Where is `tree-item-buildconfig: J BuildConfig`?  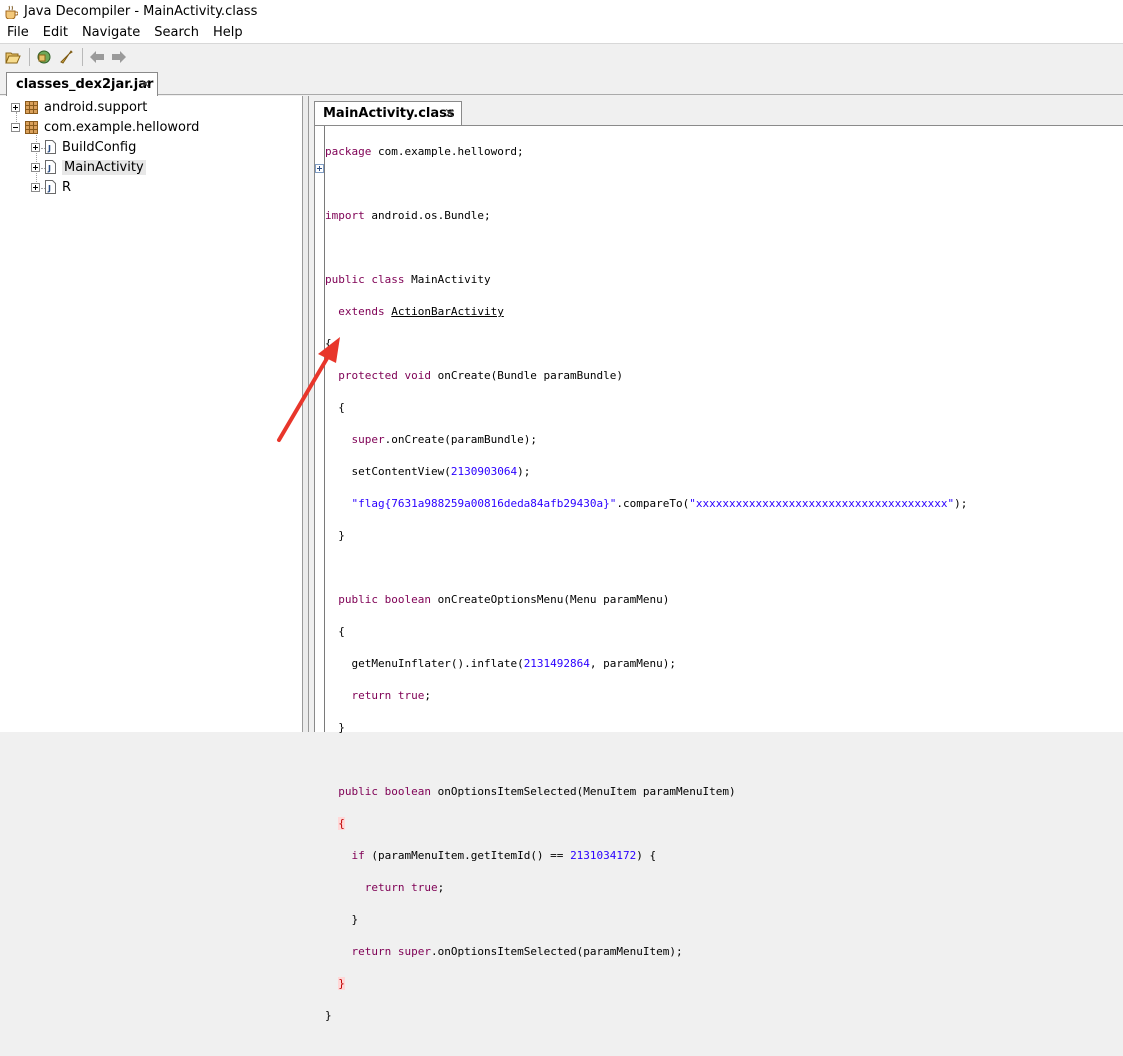
tree-item-buildconfig: J BuildConfig is located at coordinates (83, 147).